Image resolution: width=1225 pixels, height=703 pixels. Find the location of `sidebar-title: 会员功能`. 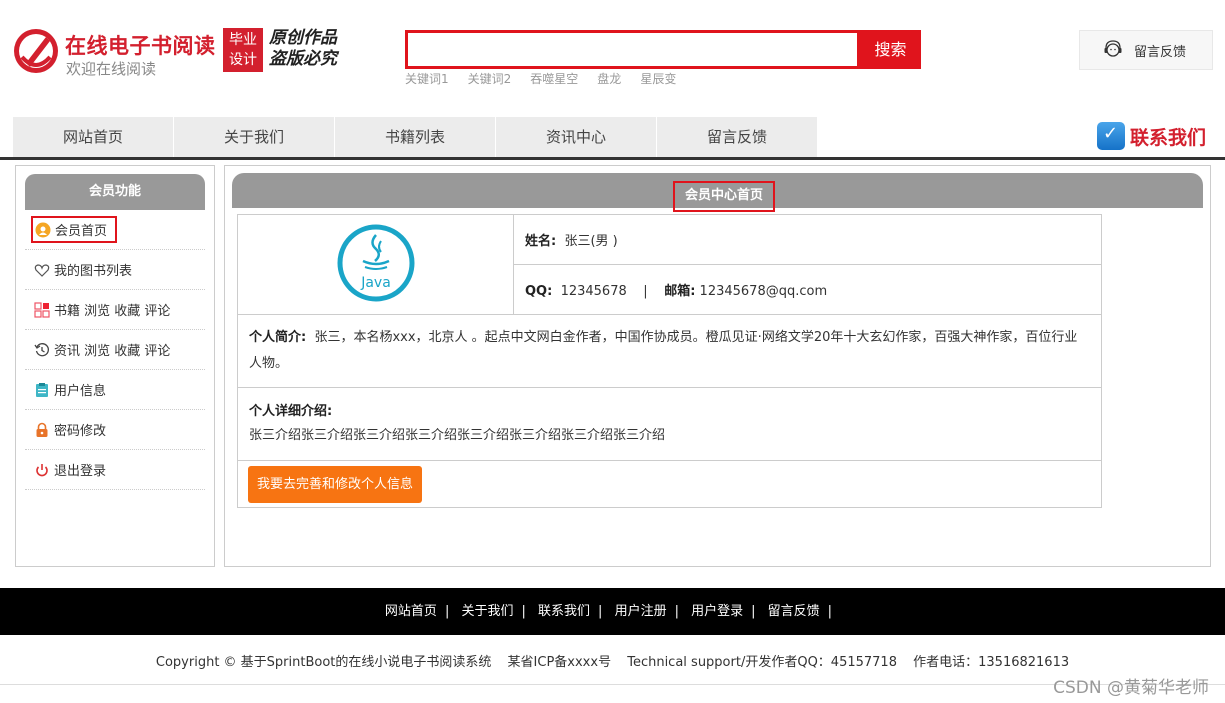

sidebar-title: 会员功能 is located at coordinates (115, 192).